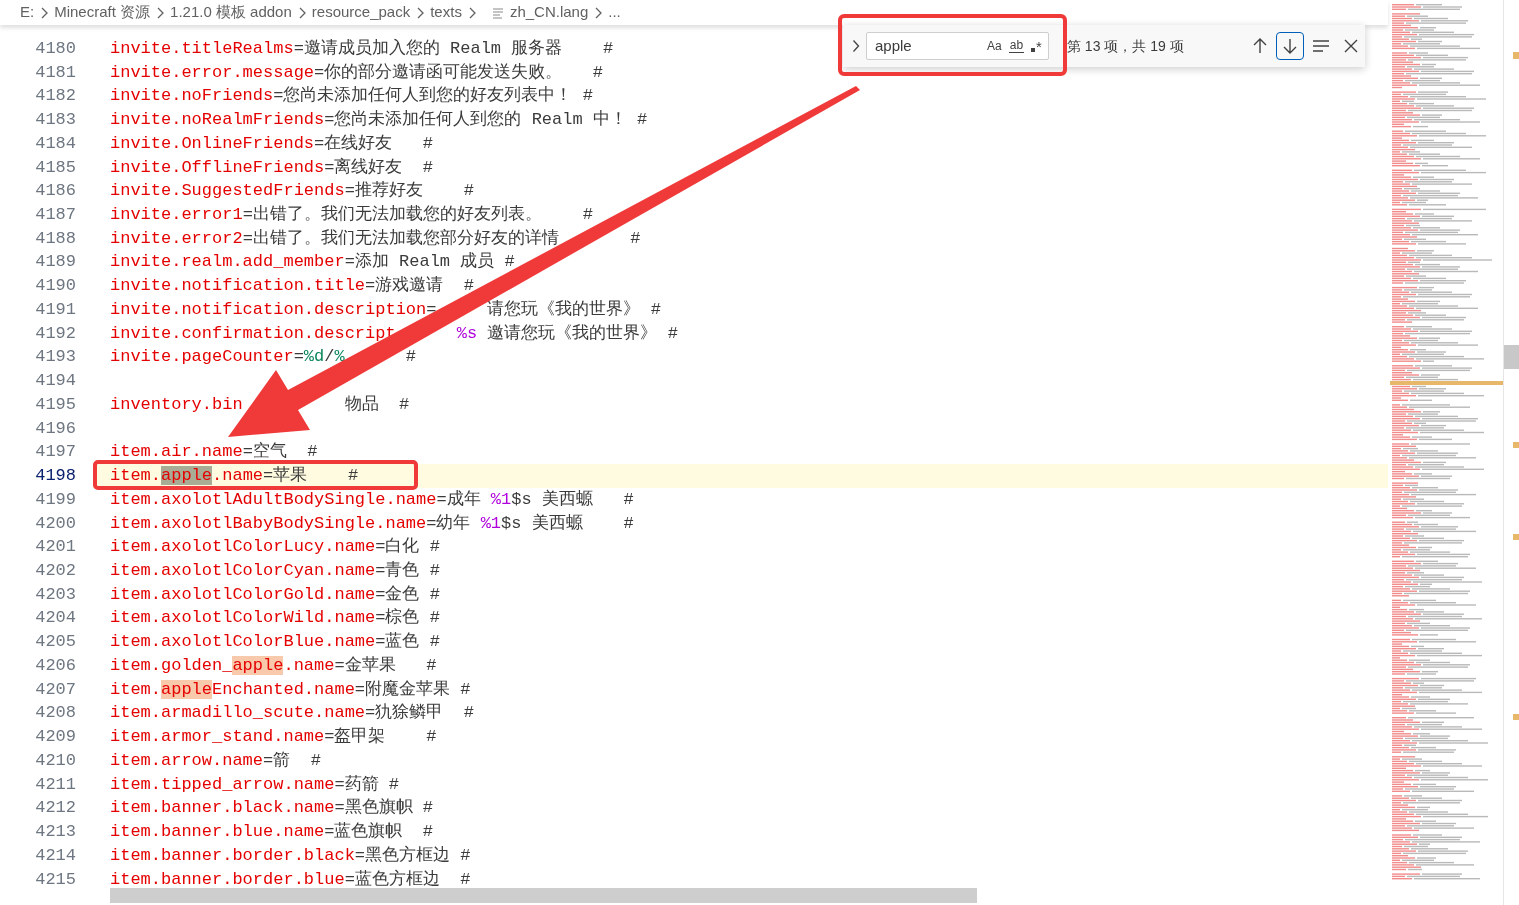 Image resolution: width=1519 pixels, height=905 pixels. I want to click on line-number: 4181, so click(55, 72).